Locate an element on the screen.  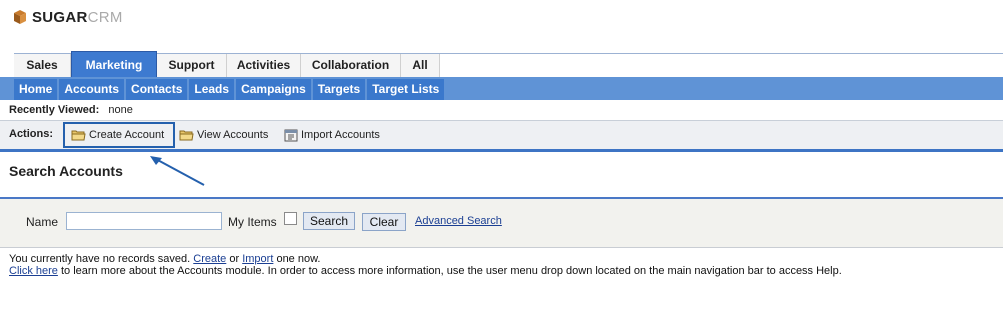
import-accounts-action: Import Accounts is located at coordinates (332, 135).